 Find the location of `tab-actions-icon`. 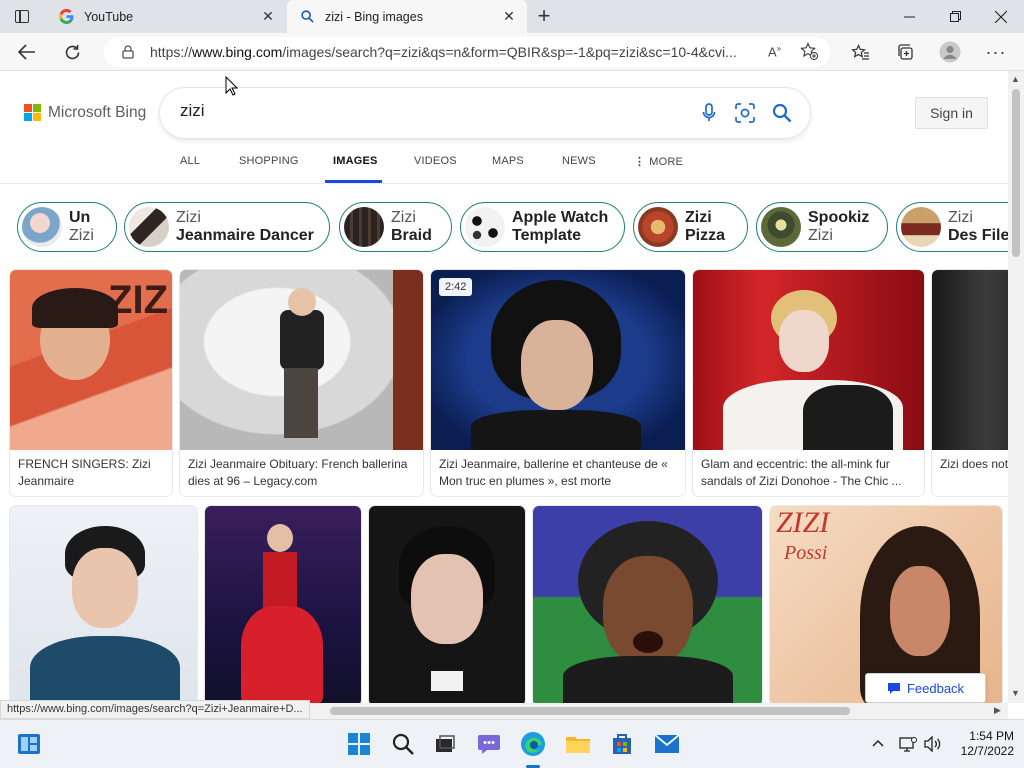

tab-actions-icon is located at coordinates (22, 17).